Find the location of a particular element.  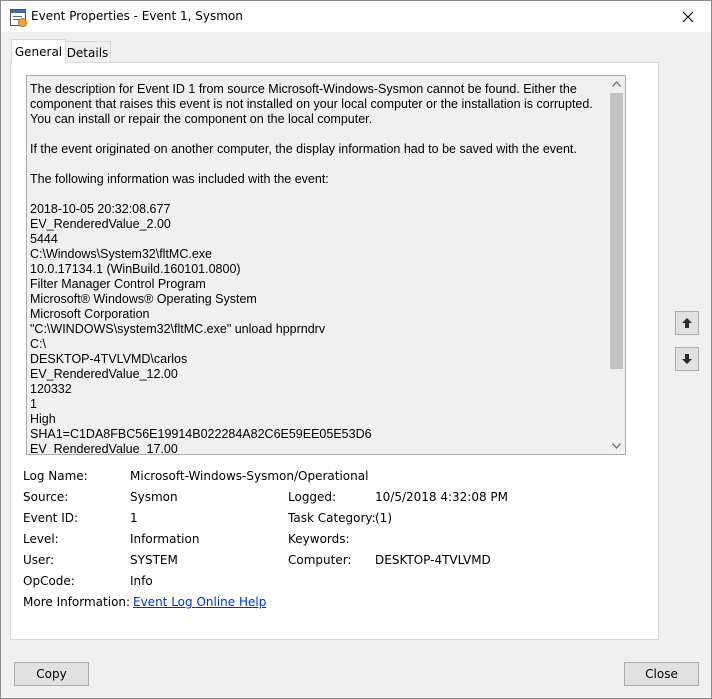

log-name-label: Log Name: is located at coordinates (55, 476).